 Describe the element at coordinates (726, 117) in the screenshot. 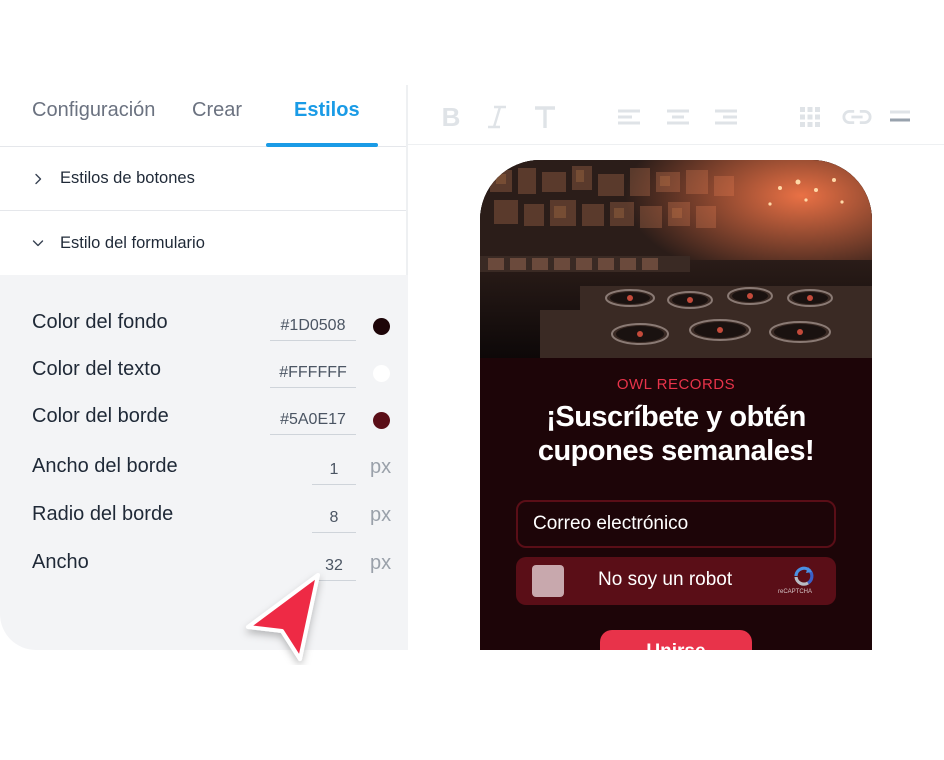

I see `align-right-icon` at that location.